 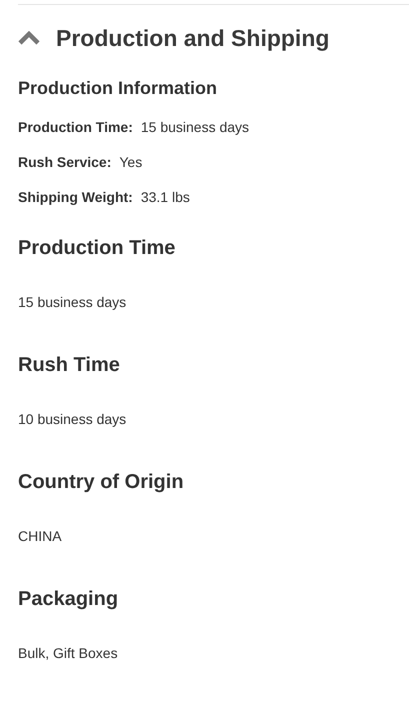 What do you see at coordinates (174, 38) in the screenshot?
I see `section-toggle: Production and Shipping` at bounding box center [174, 38].